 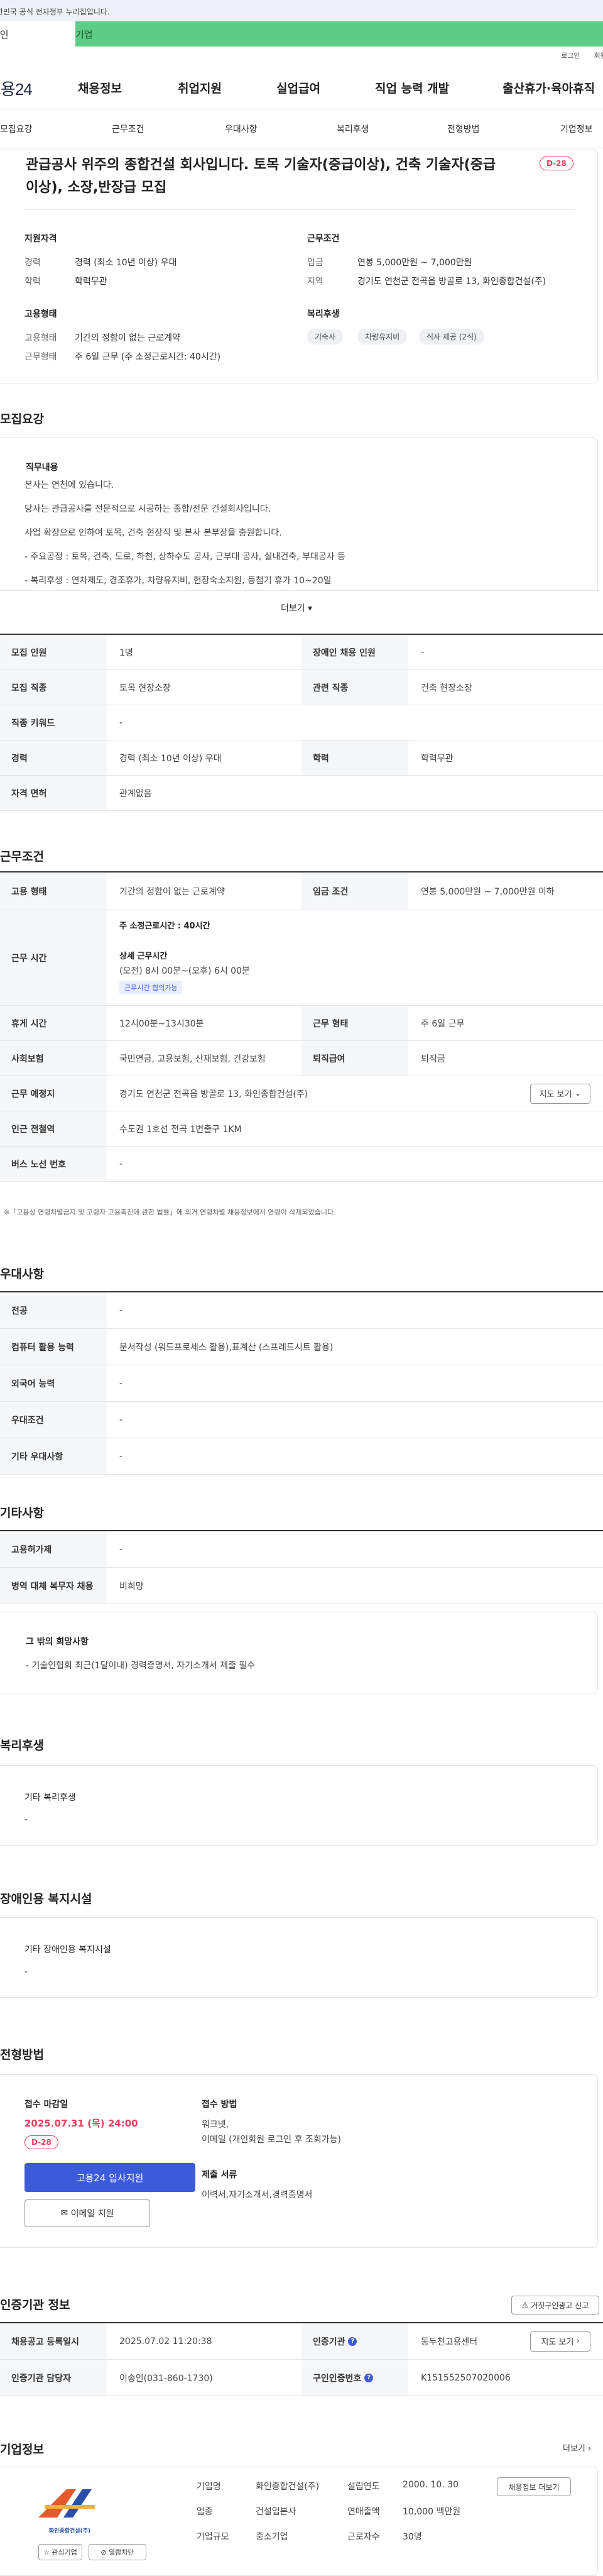 What do you see at coordinates (315, 263) in the screenshot?
I see `wage-key: 임금` at bounding box center [315, 263].